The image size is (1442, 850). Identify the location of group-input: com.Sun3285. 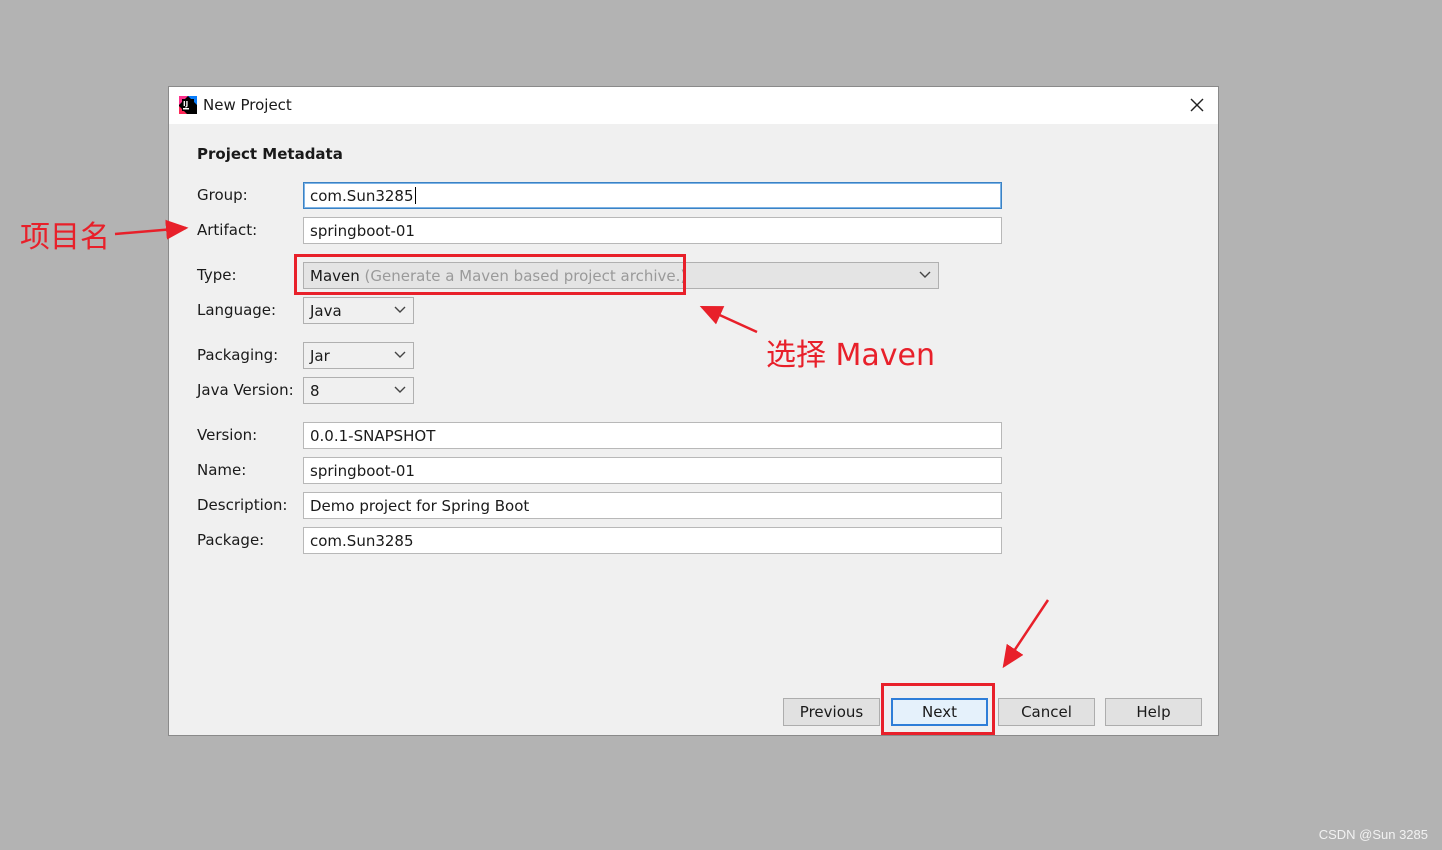
(652, 195).